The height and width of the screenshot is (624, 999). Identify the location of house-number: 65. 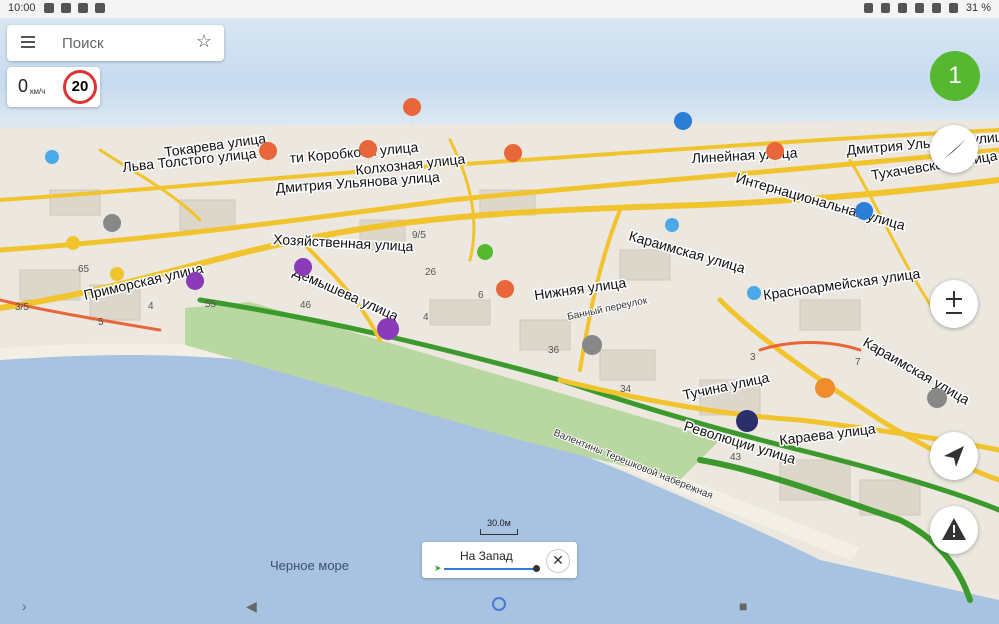
(84, 269).